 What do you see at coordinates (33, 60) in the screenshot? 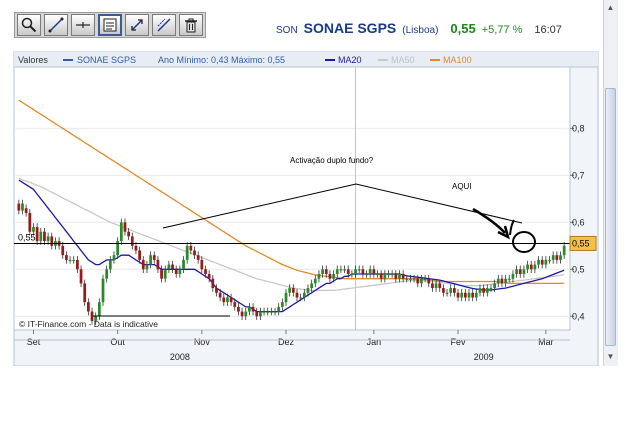
I see `legend-label: Valores` at bounding box center [33, 60].